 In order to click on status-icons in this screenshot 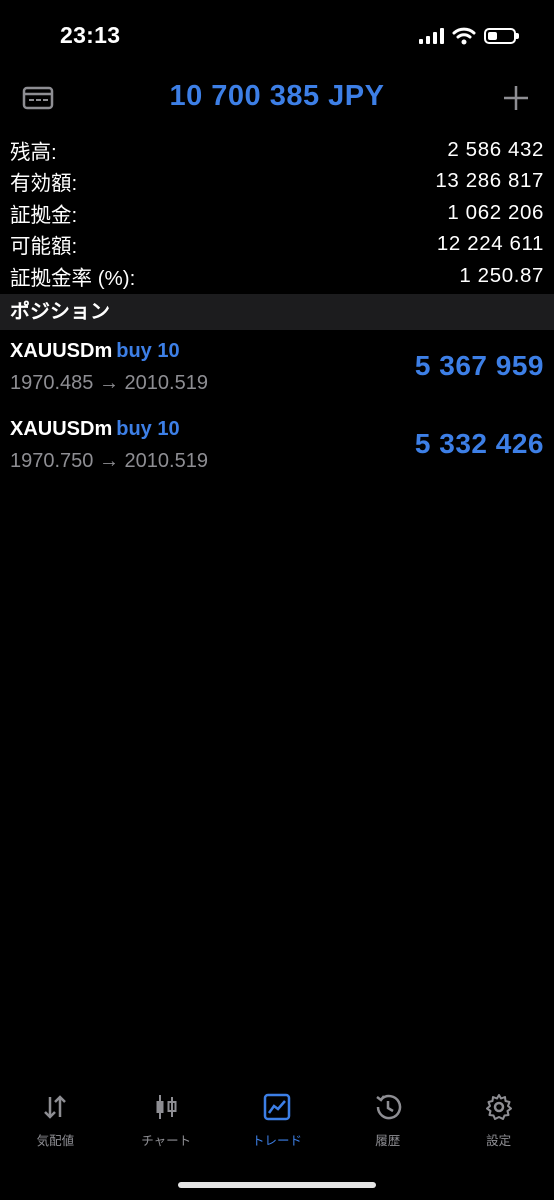, I will do `click(469, 36)`.